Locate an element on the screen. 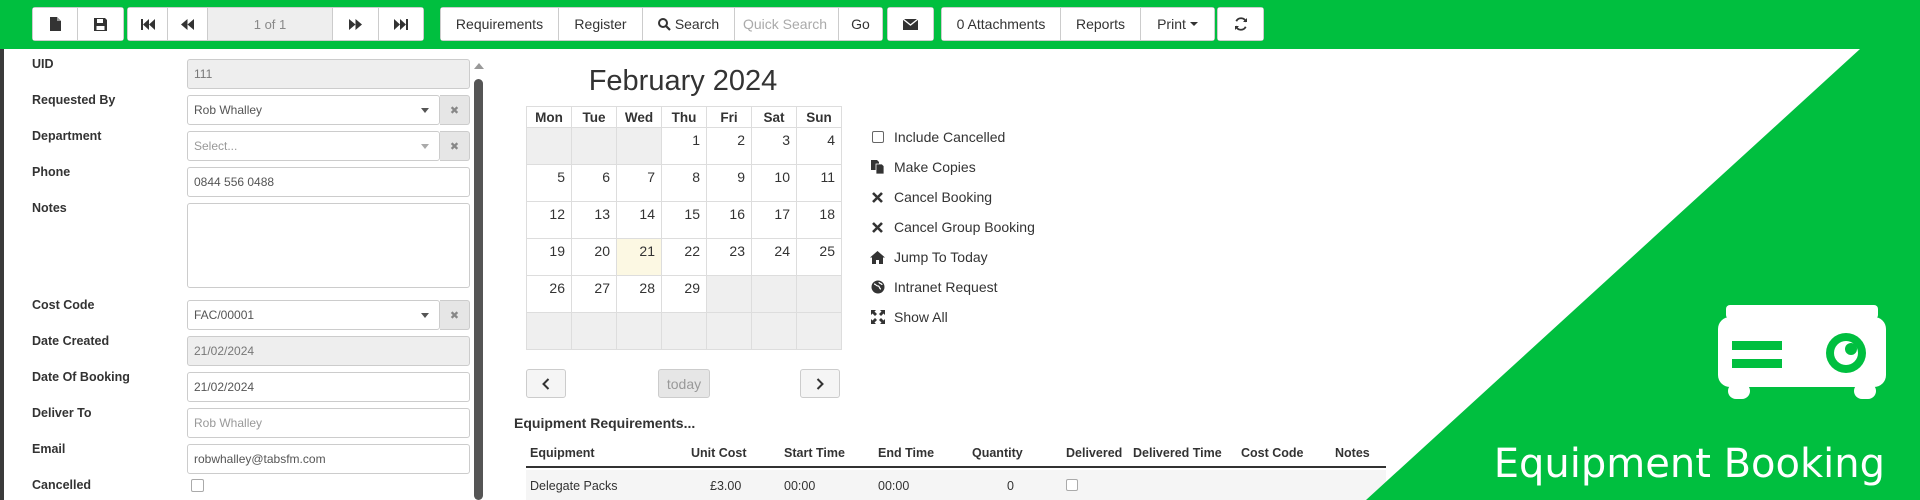  calendar-day: 4 is located at coordinates (819, 146).